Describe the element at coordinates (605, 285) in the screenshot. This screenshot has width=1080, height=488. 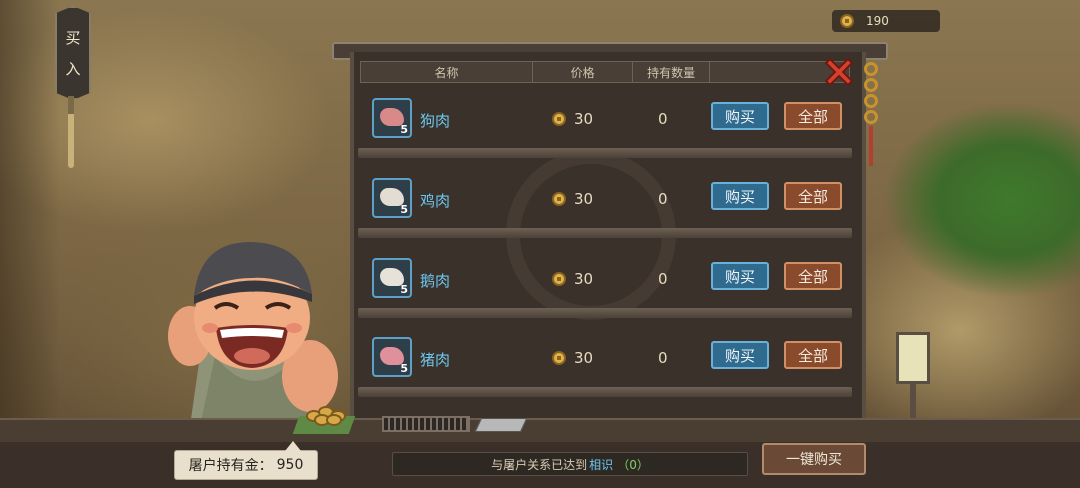
I see `shop-row-2: 5 鹅肉 30 0 购买 全部` at that location.